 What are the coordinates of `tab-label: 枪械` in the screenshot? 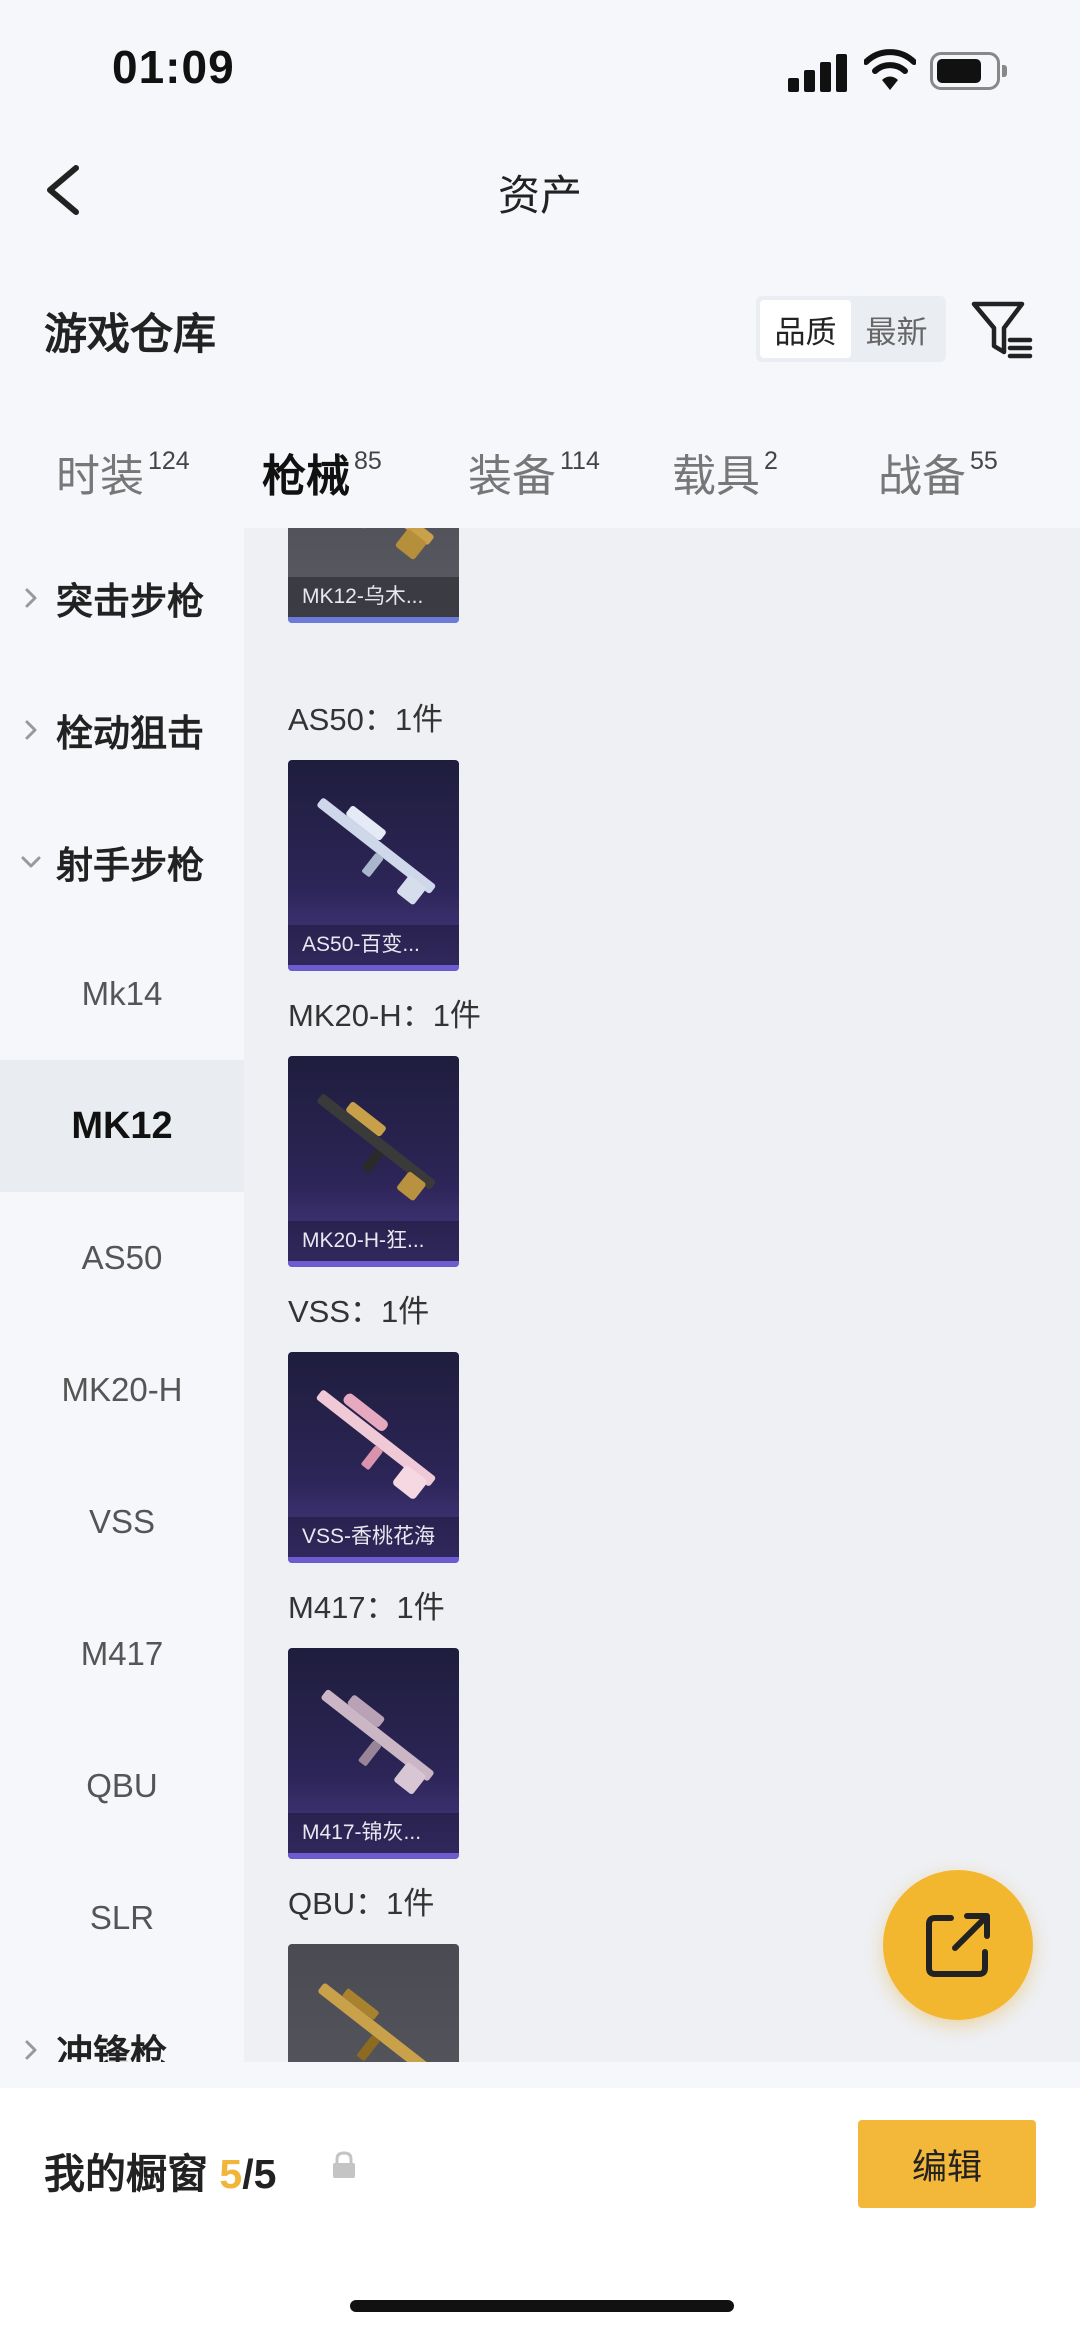 It's located at (306, 476).